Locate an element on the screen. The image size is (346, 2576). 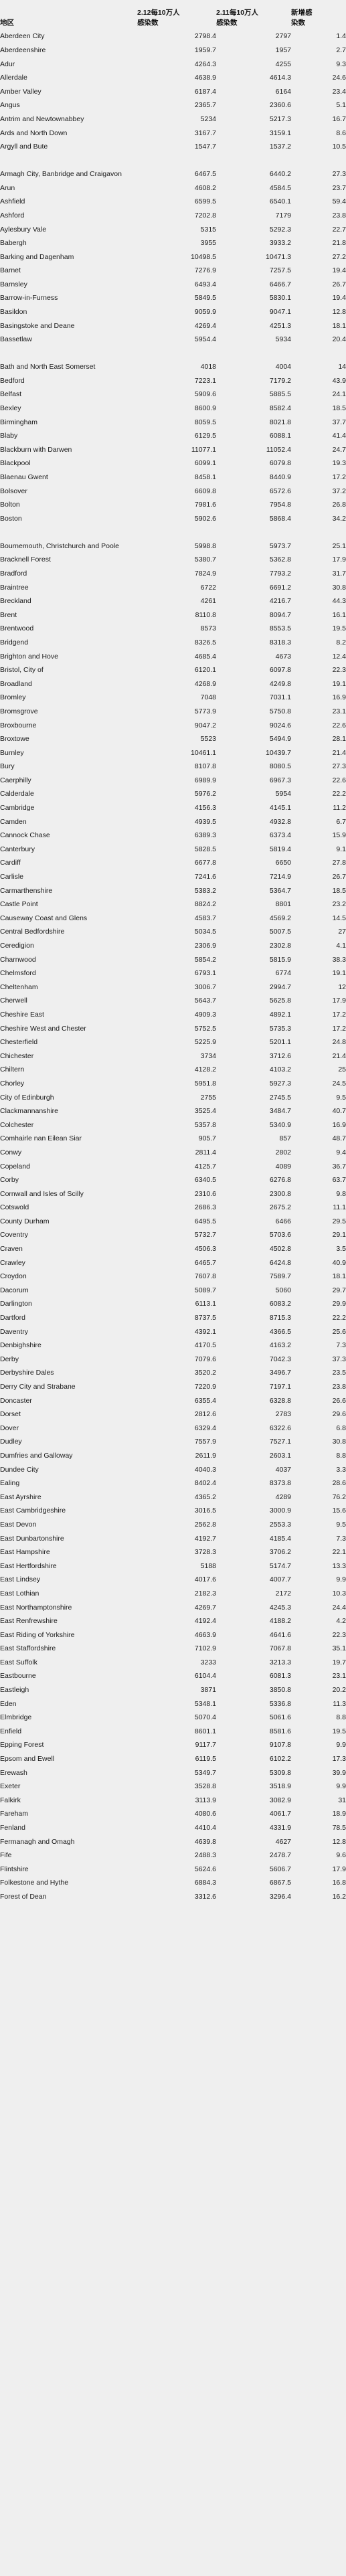
cell-new-infections: 4.1 is located at coordinates (318, 944).